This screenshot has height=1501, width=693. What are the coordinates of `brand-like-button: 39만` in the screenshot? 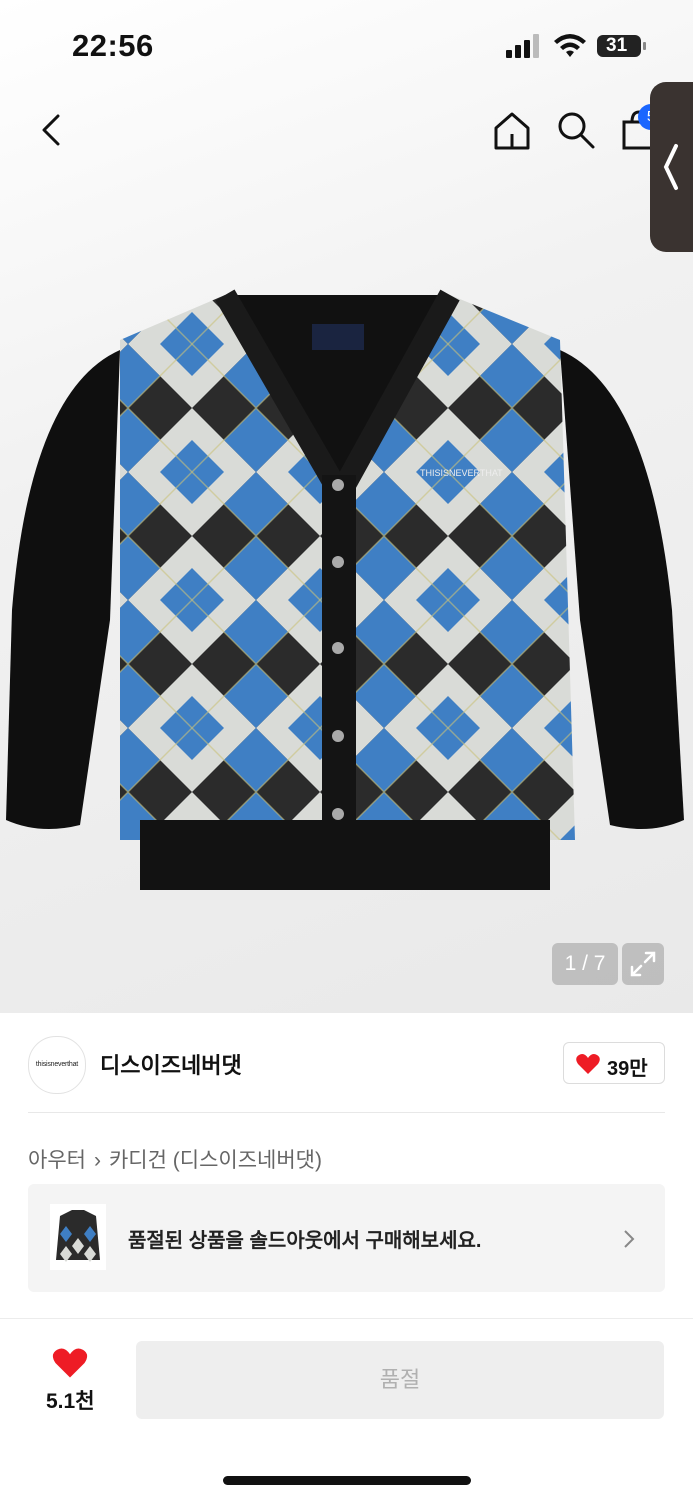 It's located at (614, 1063).